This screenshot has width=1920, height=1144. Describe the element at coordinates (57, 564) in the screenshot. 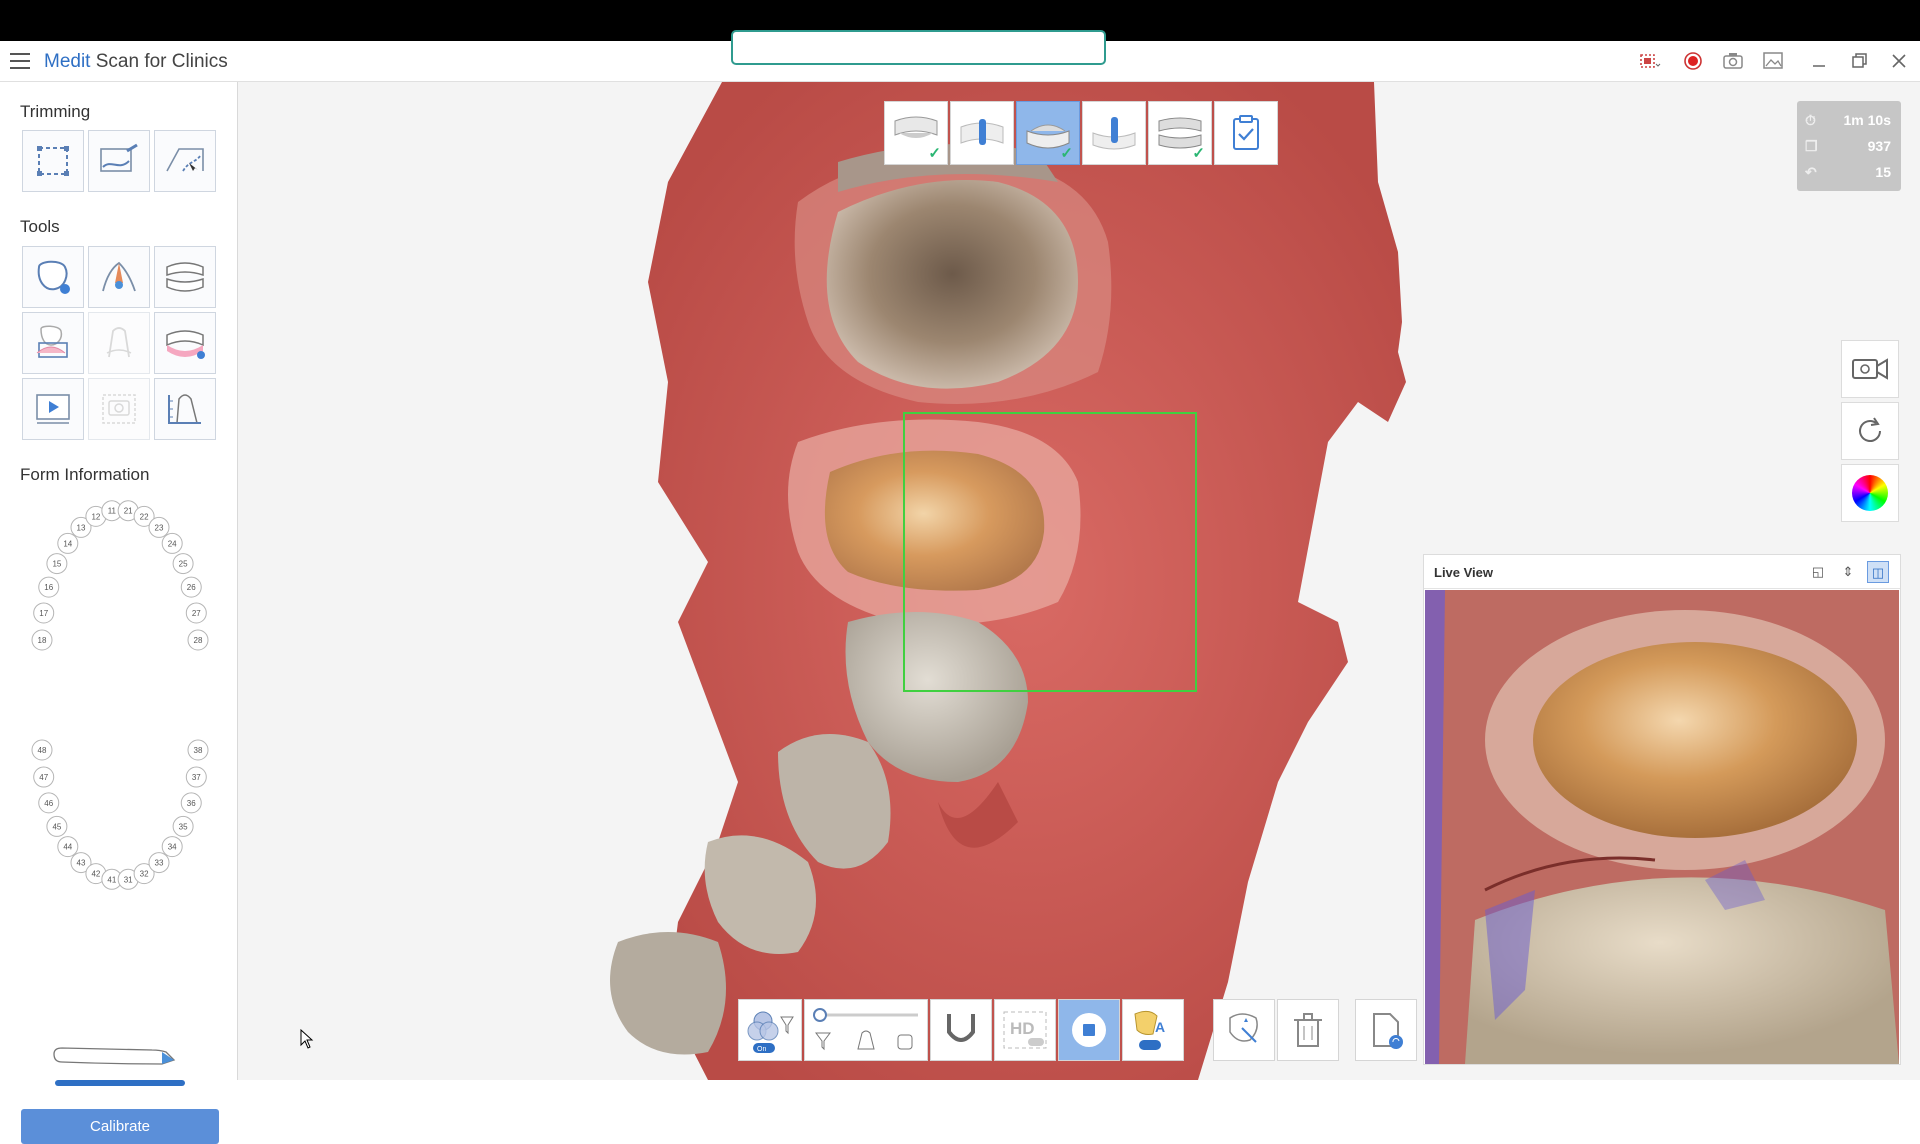

I see `tooth-15: 15` at that location.